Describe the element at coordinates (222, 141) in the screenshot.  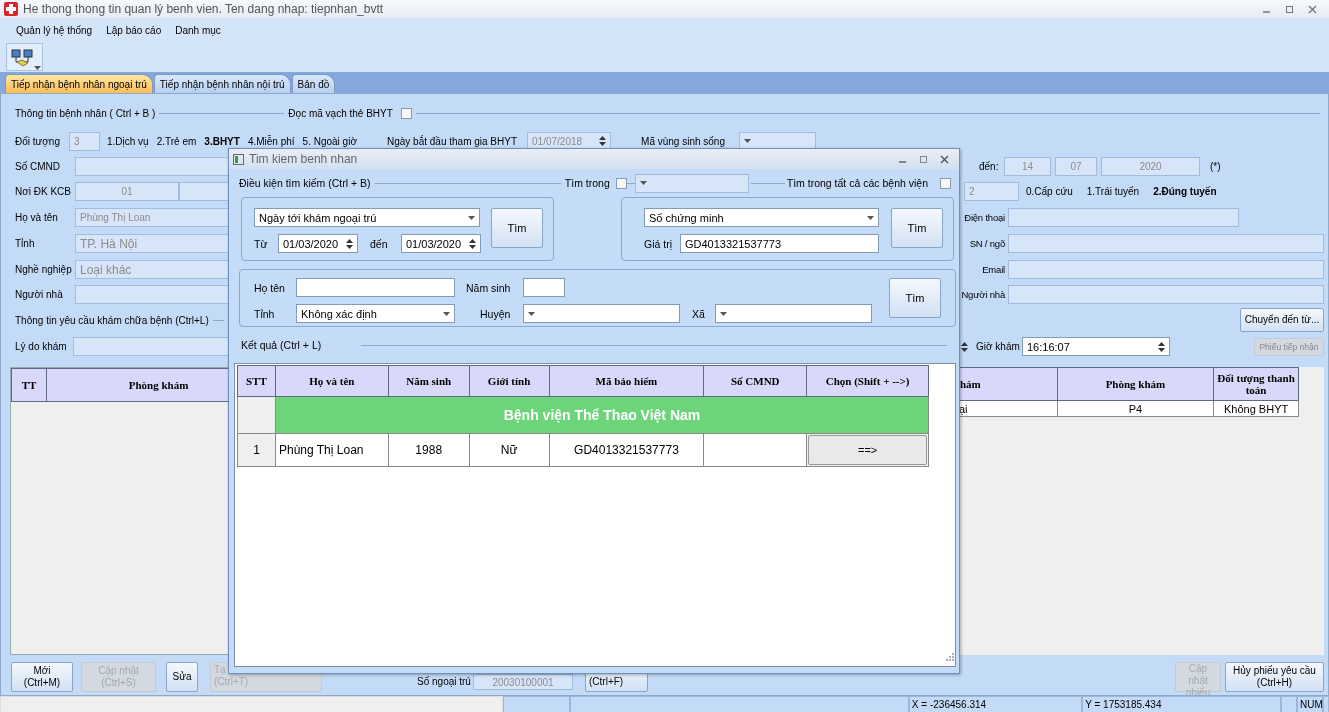
I see `option: 3.BHYT` at that location.